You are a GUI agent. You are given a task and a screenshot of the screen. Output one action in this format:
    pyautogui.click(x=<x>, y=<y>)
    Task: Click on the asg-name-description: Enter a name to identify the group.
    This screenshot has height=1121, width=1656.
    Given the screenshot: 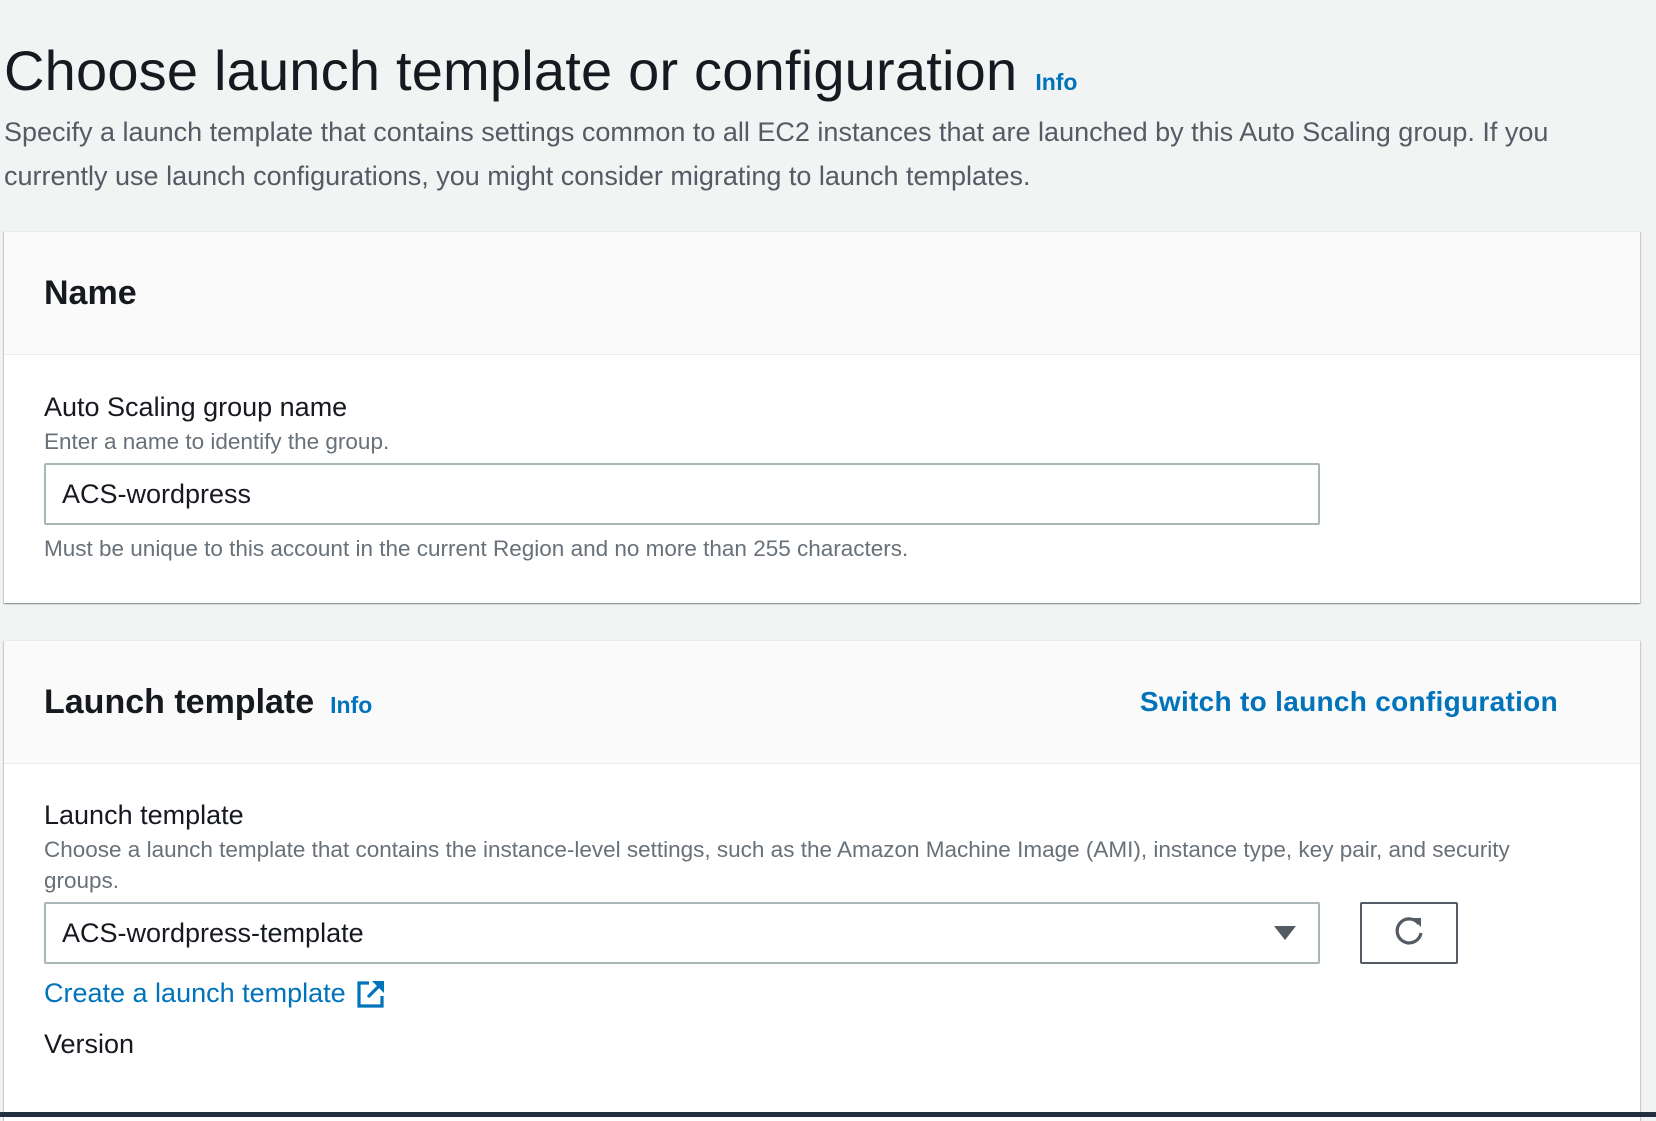 What is the action you would take?
    pyautogui.click(x=217, y=441)
    